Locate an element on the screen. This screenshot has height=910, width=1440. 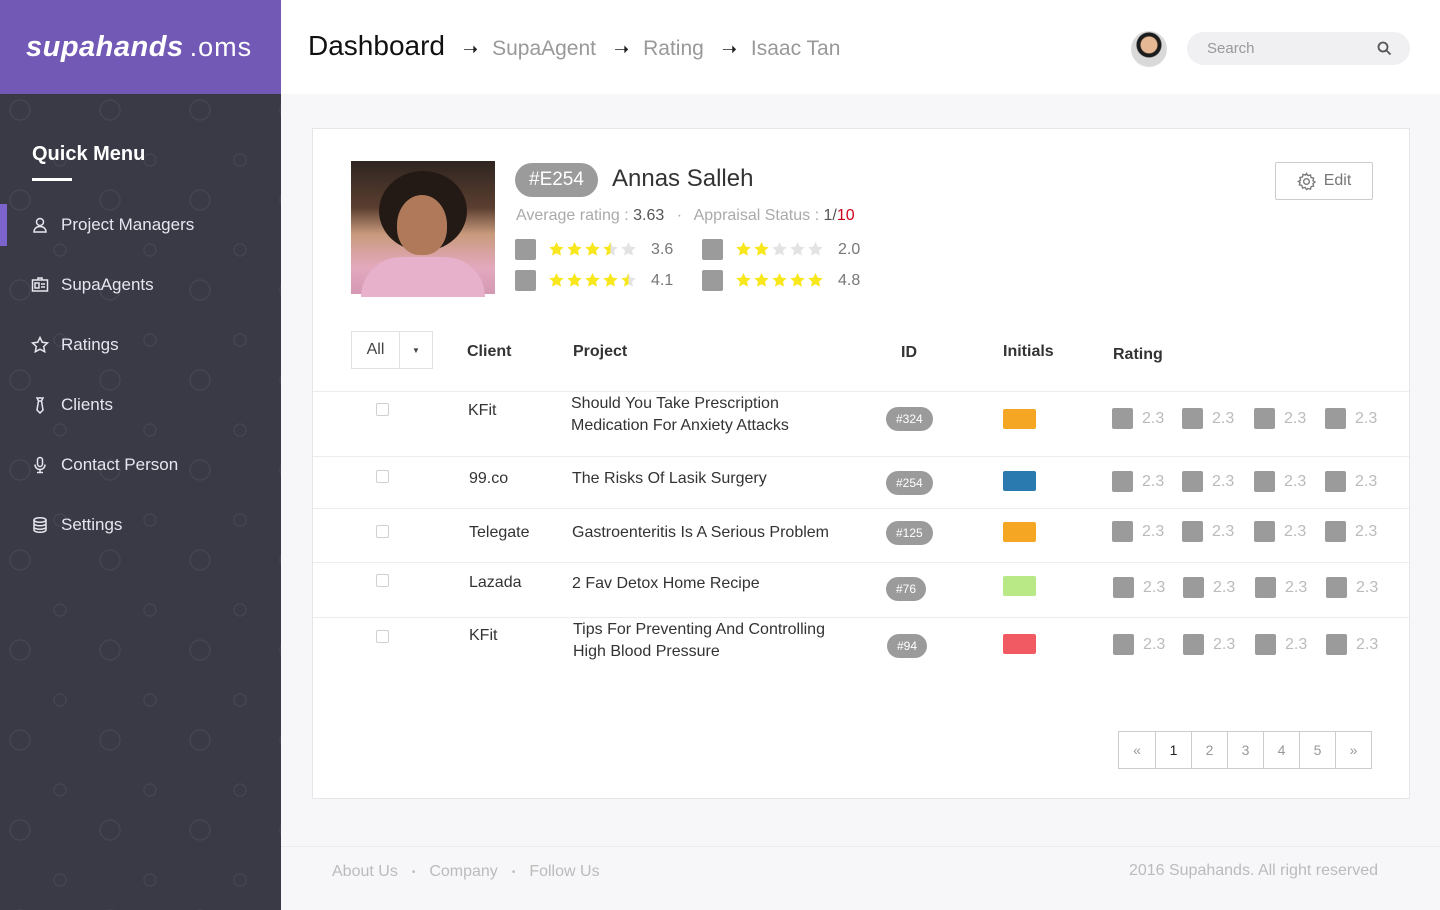
filter-dropdown: All ▼ is located at coordinates (392, 350).